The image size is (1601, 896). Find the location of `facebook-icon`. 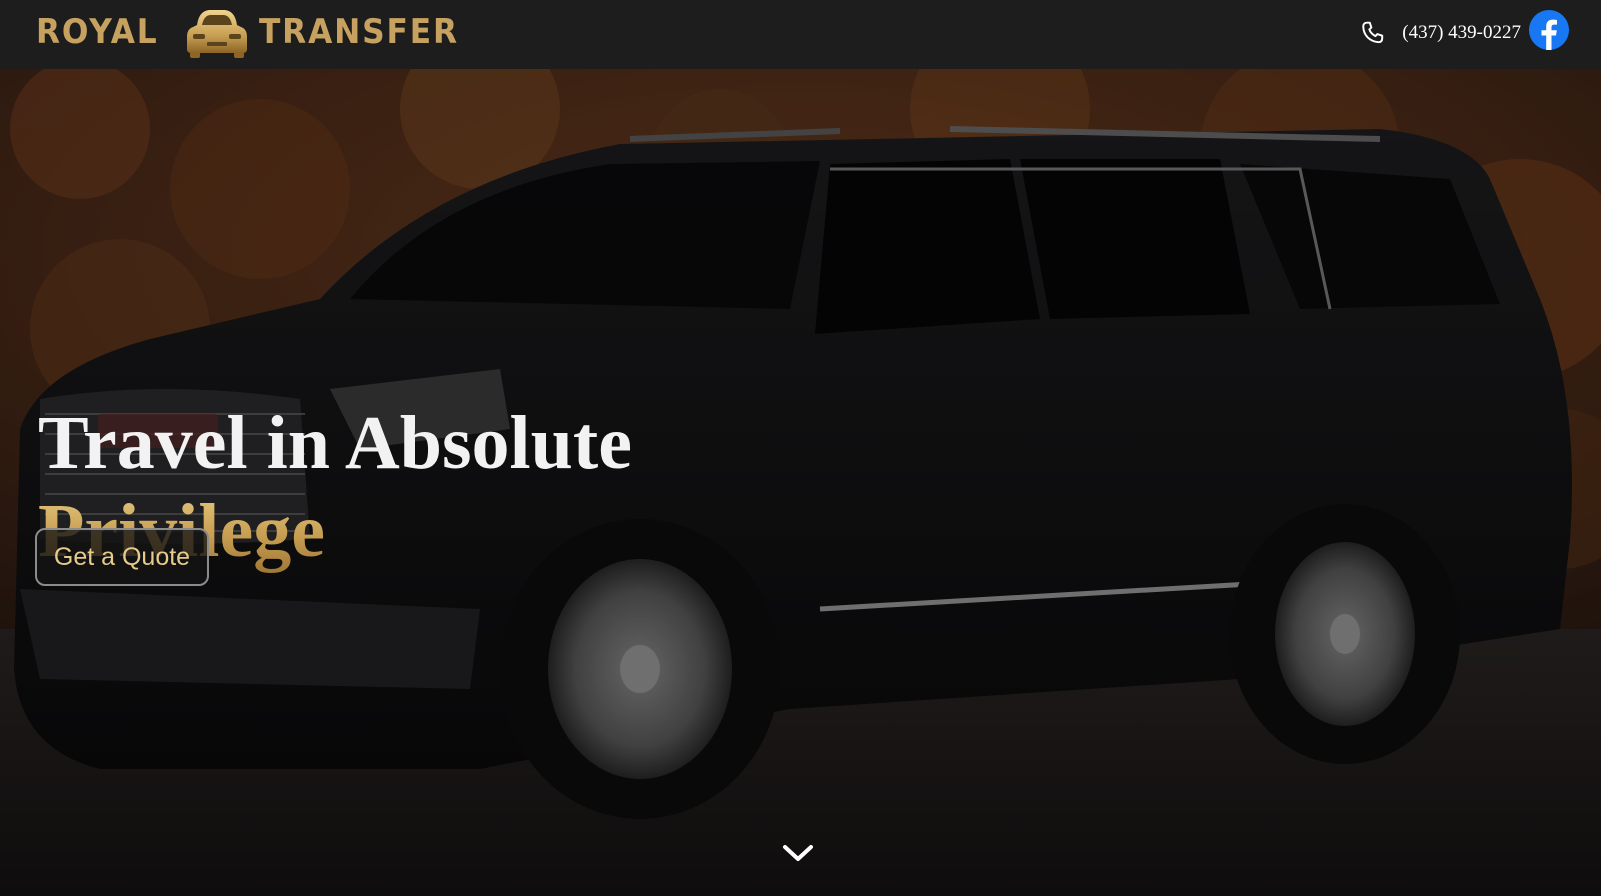

facebook-icon is located at coordinates (1549, 30).